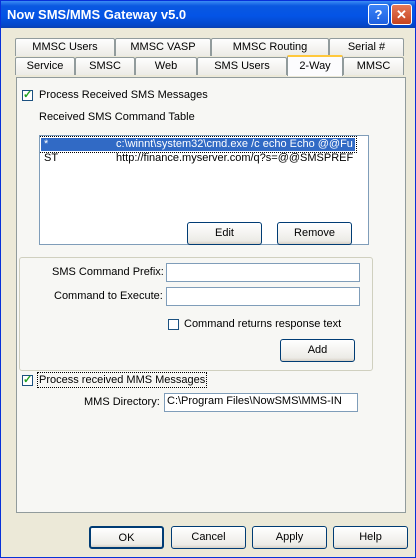 This screenshot has width=416, height=558. I want to click on prefix-input, so click(263, 272).